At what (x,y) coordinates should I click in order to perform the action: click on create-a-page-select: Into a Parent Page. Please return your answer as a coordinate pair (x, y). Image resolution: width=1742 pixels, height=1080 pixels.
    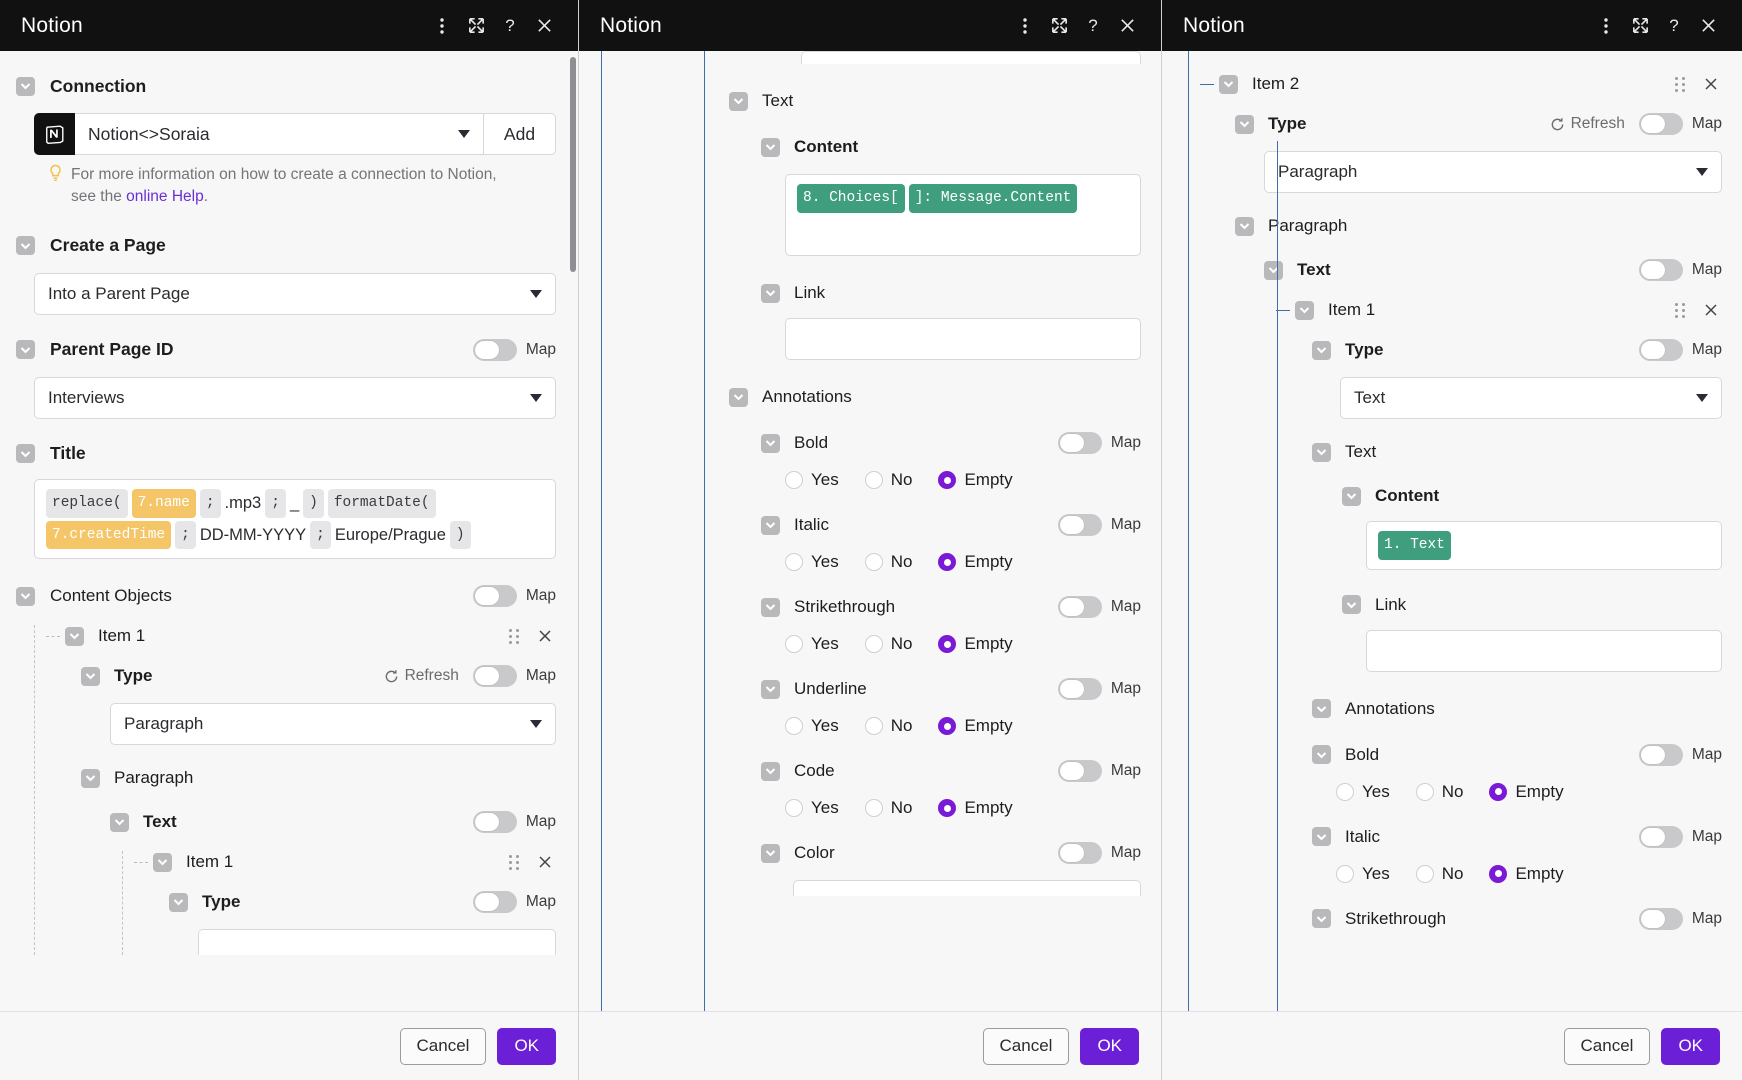
    Looking at the image, I should click on (295, 293).